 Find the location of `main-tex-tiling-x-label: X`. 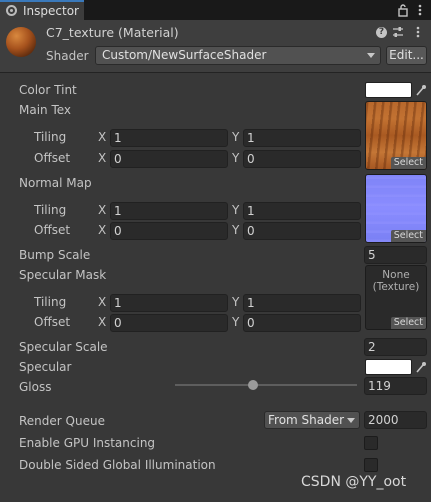

main-tex-tiling-x-label: X is located at coordinates (102, 137).